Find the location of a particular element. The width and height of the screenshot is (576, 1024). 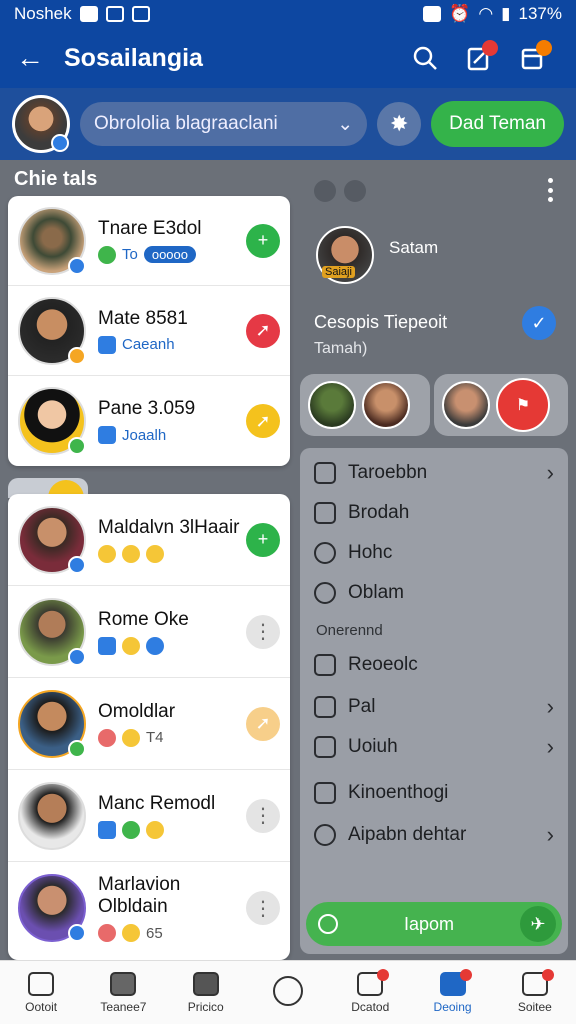

signal-icon: ▮ is located at coordinates (506, 13).